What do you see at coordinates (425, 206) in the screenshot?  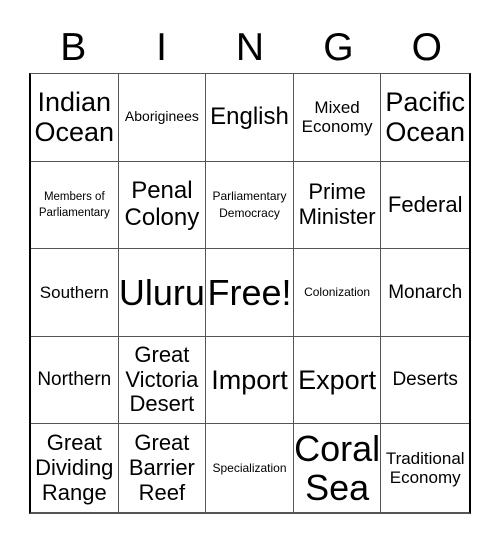 I see `bingo-cell: Federal` at bounding box center [425, 206].